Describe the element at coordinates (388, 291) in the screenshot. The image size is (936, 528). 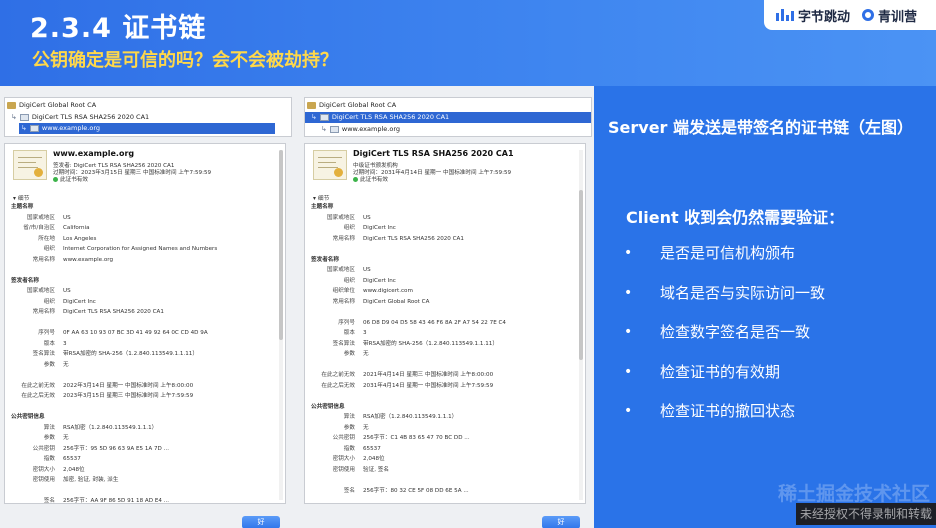
I see `field-value: www.digicert.com` at that location.